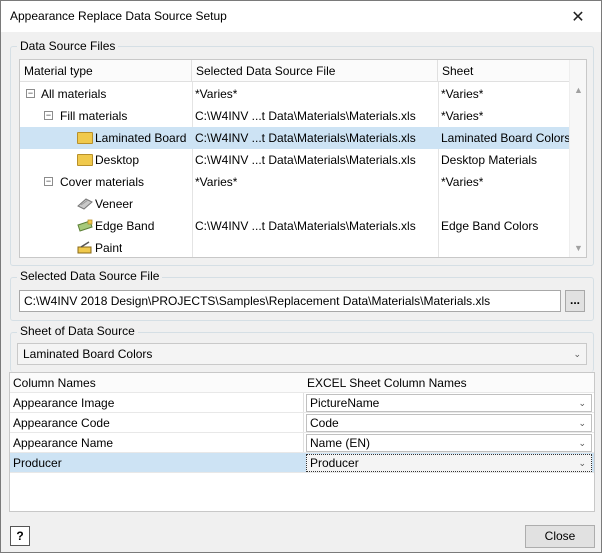  Describe the element at coordinates (37, 463) in the screenshot. I see `grid-row-name: Producer` at that location.